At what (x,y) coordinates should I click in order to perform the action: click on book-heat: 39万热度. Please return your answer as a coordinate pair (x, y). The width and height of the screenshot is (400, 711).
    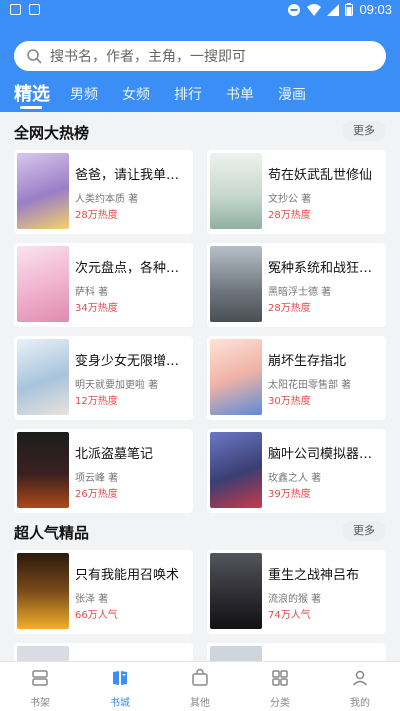
    Looking at the image, I should click on (289, 494).